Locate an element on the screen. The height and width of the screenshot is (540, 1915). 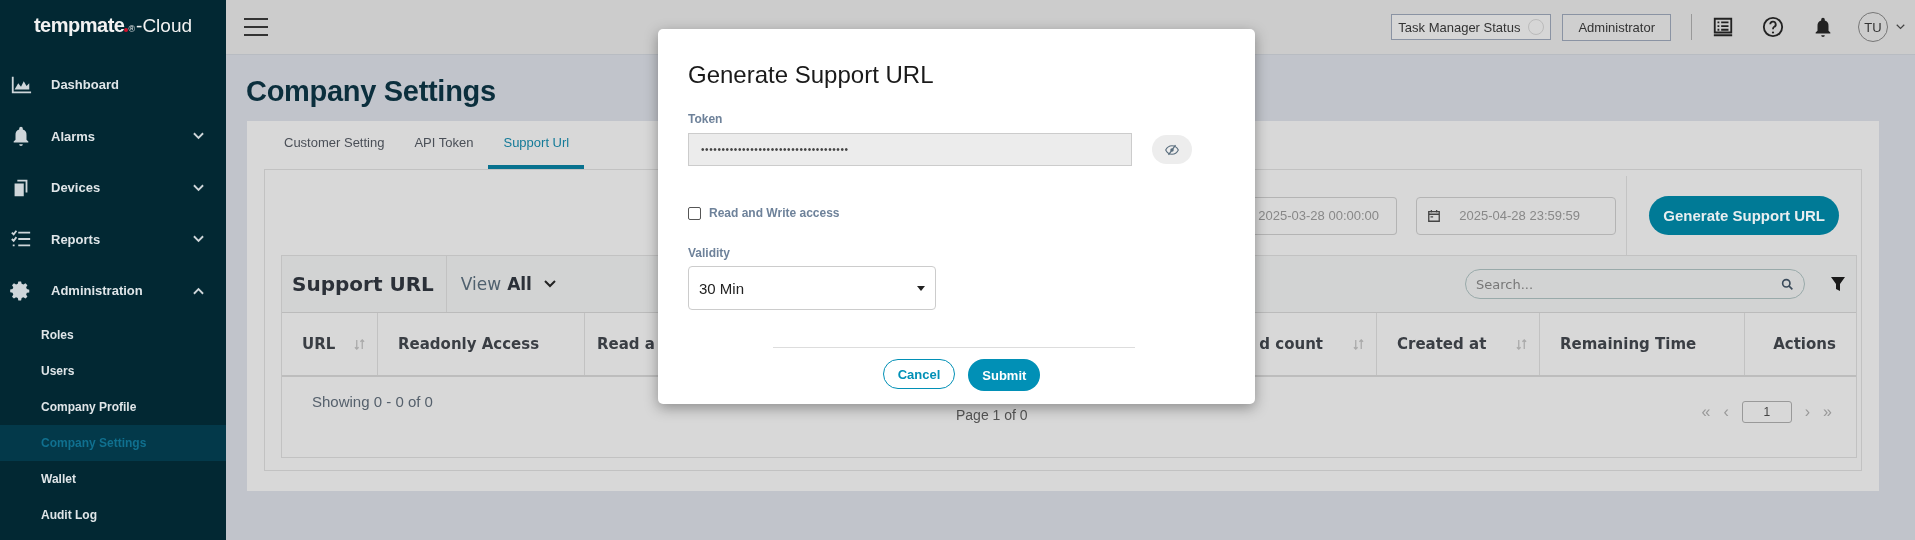
submit-button: Submit is located at coordinates (1004, 375).